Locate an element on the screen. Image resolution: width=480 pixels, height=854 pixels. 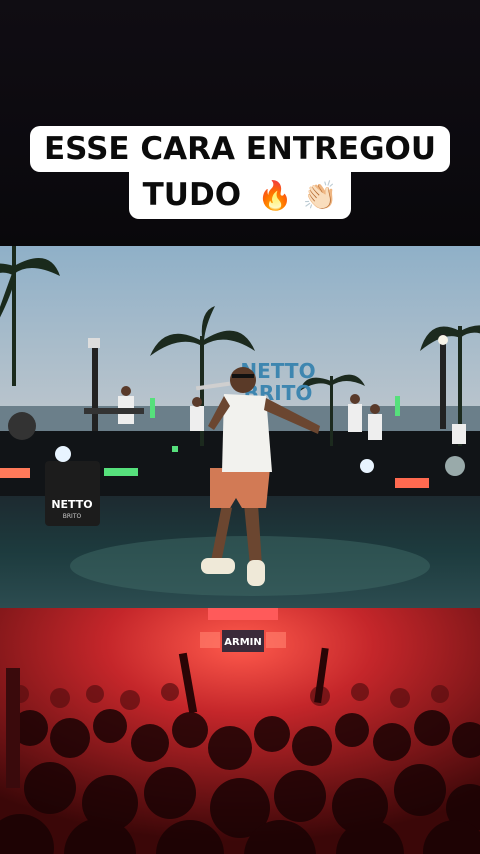
speaker-box: NETTO BRITO is located at coordinates (72, 493).